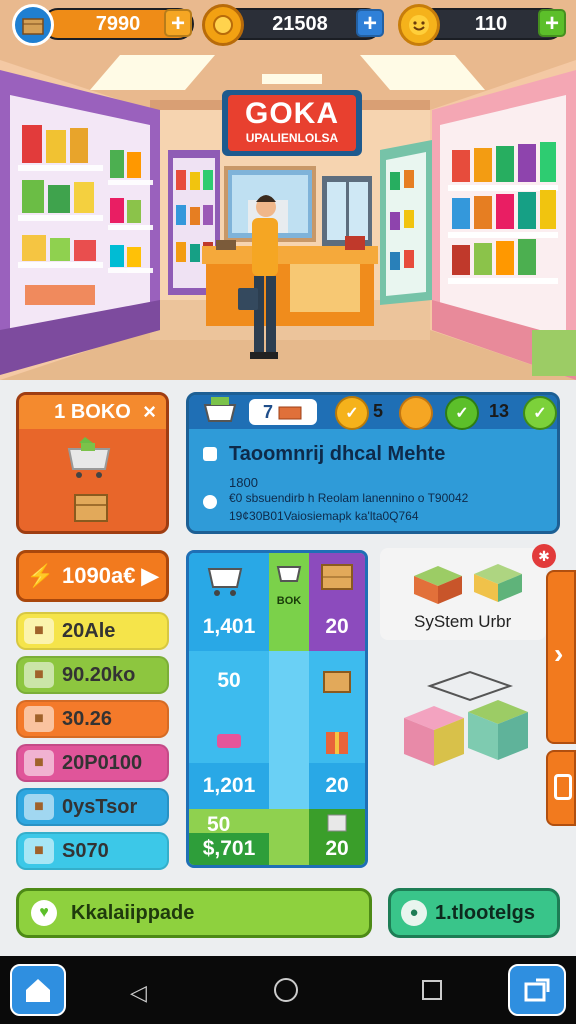  What do you see at coordinates (277, 709) in the screenshot?
I see `inventory-grid: 1,401 BOK 20 50 1,201 20 50 $,701 20` at bounding box center [277, 709].